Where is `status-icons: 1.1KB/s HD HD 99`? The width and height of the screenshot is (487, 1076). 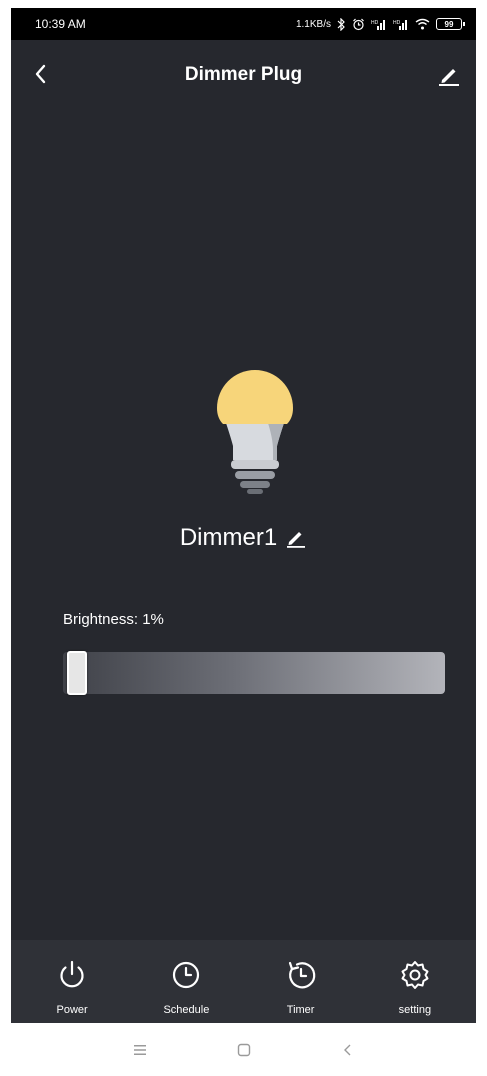 status-icons: 1.1KB/s HD HD 99 is located at coordinates (380, 24).